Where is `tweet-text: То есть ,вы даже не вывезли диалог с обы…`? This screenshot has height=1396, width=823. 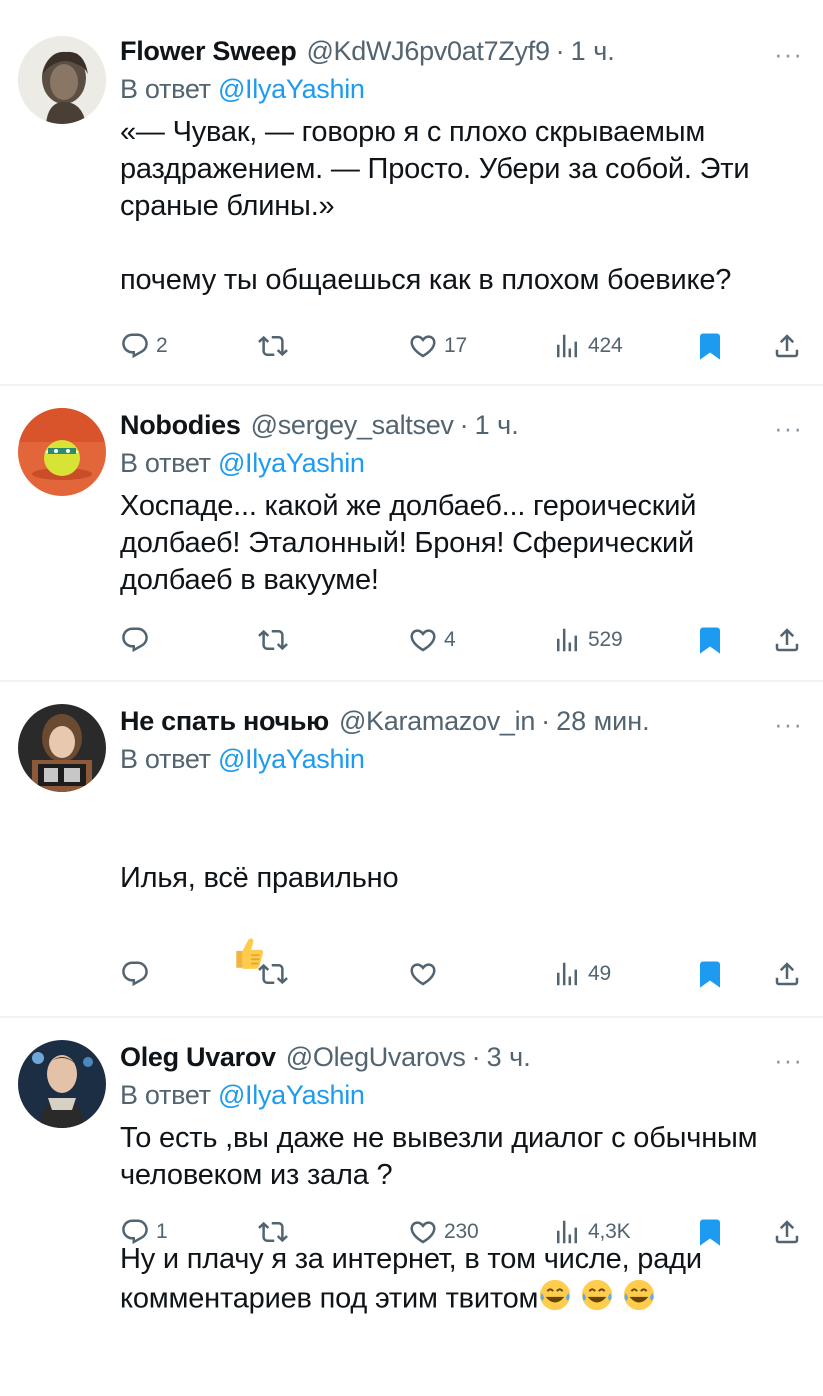 tweet-text: То есть ,вы даже не вывезли диалог с обы… is located at coordinates (443, 1156).